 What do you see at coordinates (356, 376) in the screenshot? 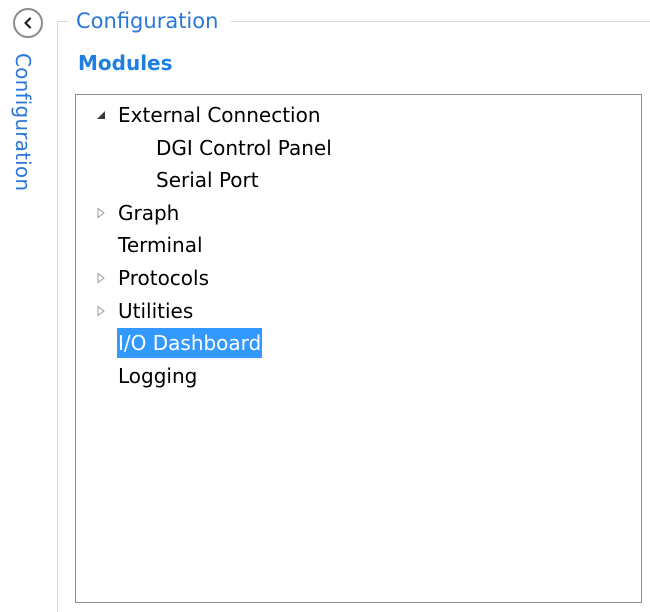
I see `tree-item-logging: Logging` at bounding box center [356, 376].